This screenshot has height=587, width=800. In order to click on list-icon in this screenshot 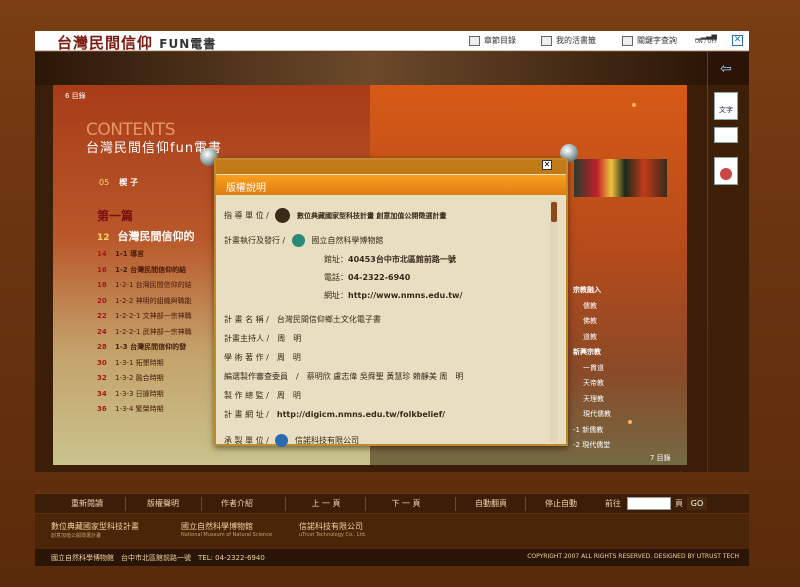, I will do `click(474, 40)`.